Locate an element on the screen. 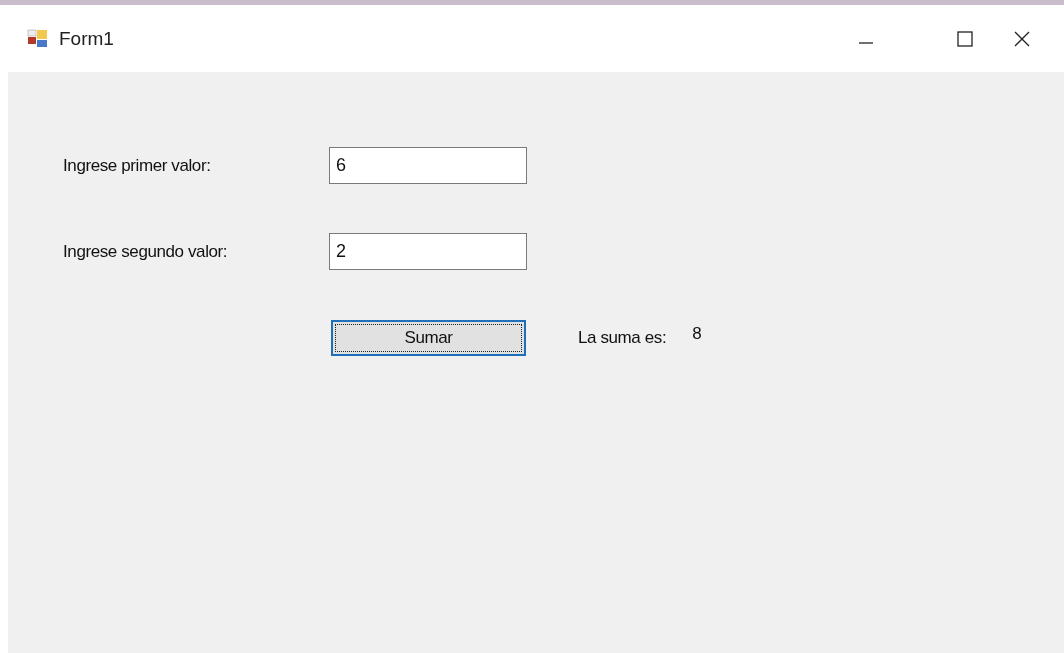 This screenshot has width=1064, height=653. minimize-icon is located at coordinates (866, 42).